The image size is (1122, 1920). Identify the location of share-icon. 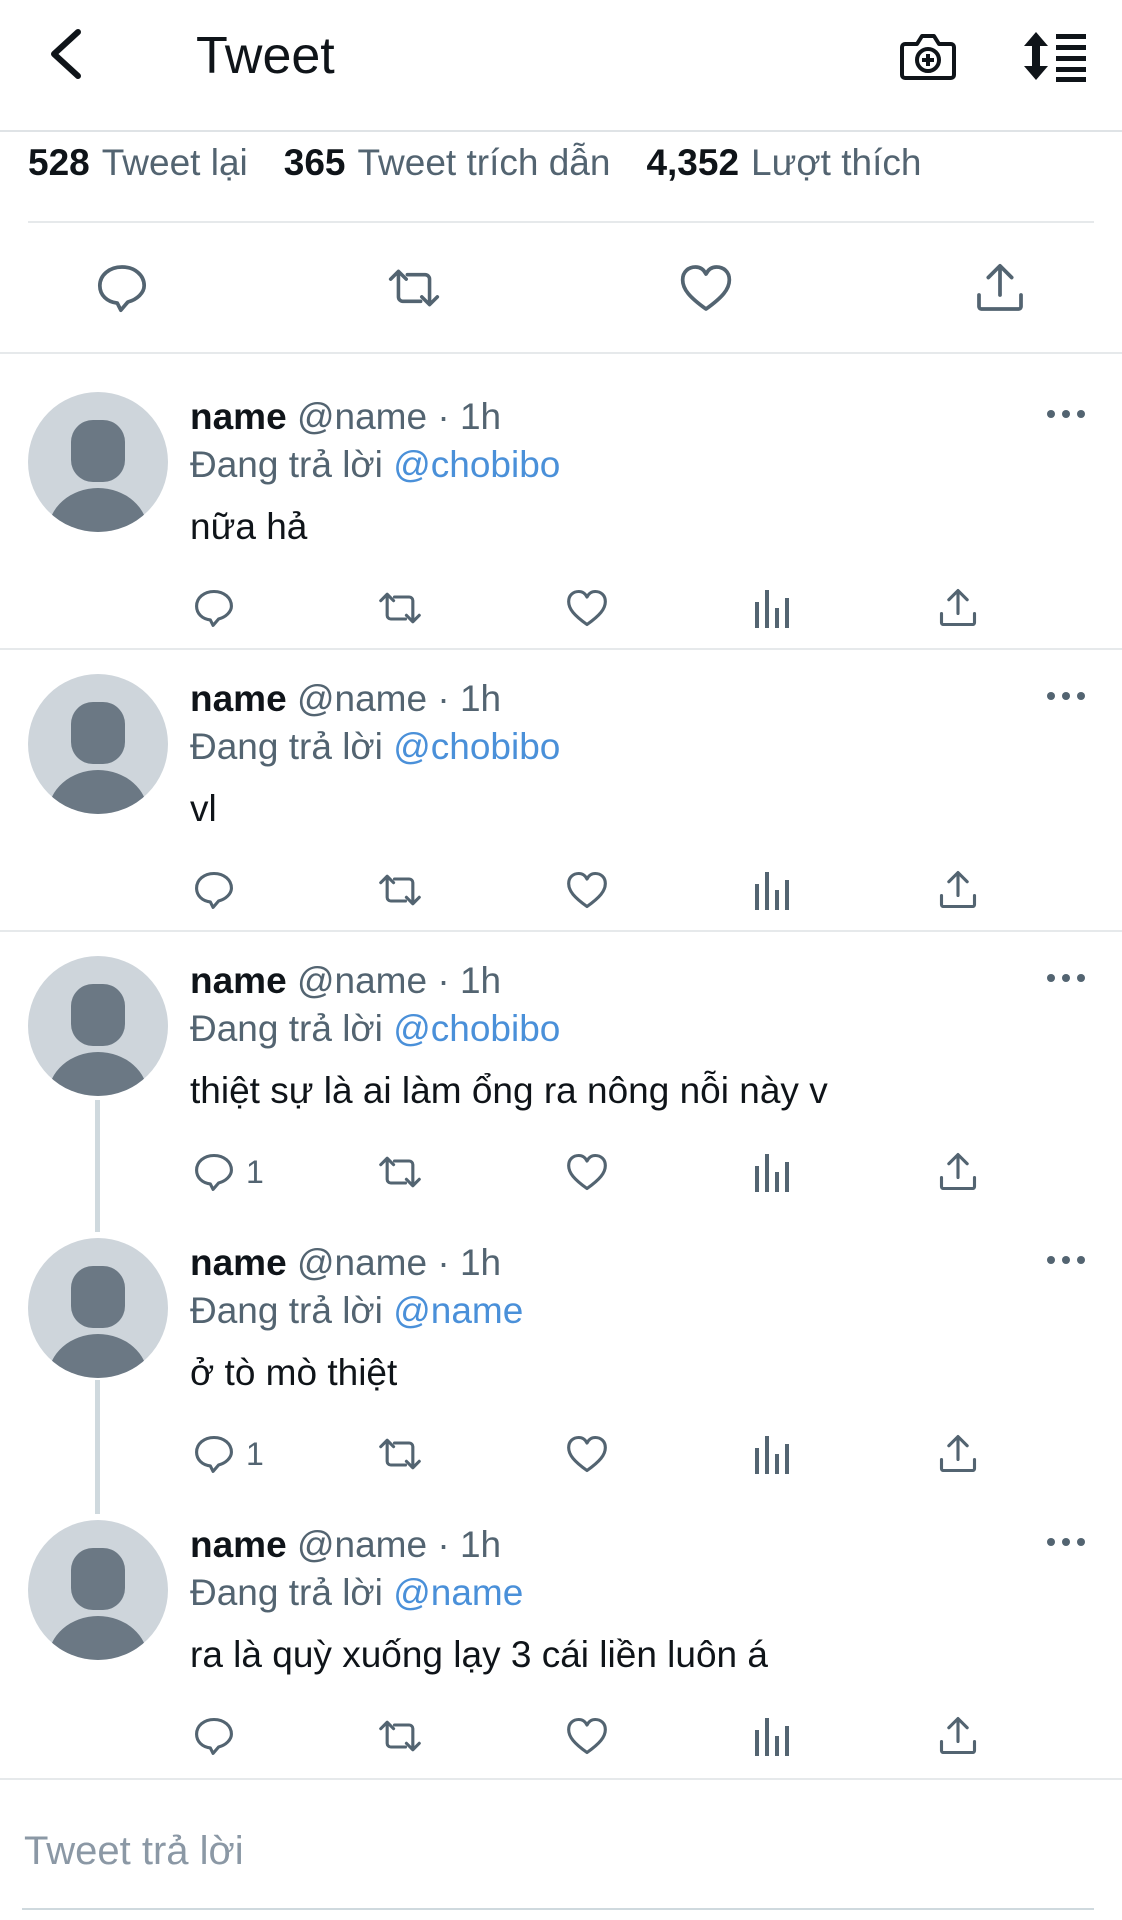
(958, 1736).